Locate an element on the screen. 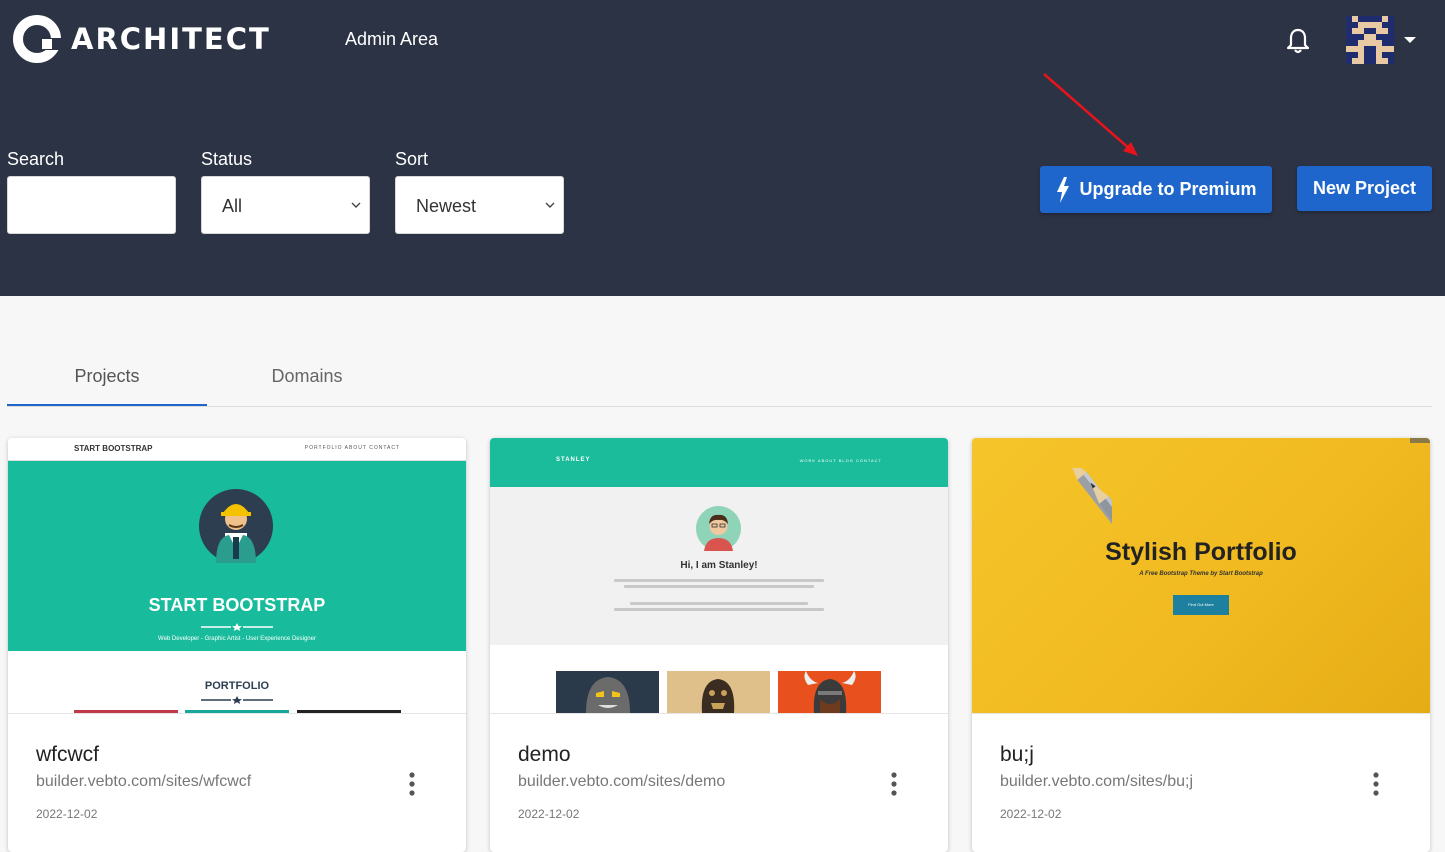 This screenshot has width=1445, height=852. thumbnail-title: Hi, I am Stanley! is located at coordinates (719, 565).